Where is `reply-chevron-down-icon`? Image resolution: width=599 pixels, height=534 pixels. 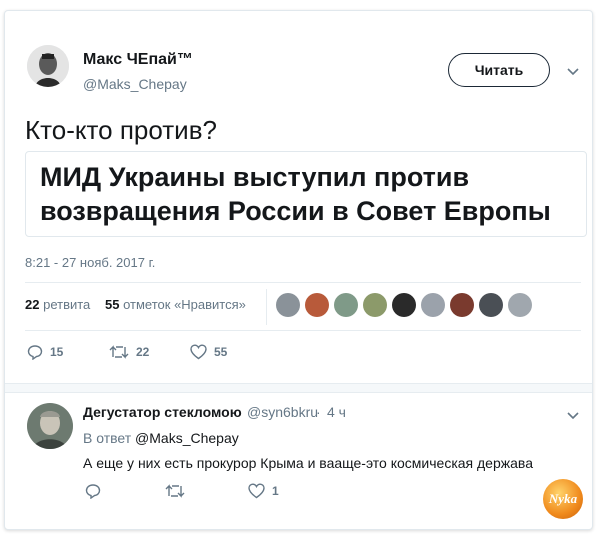 reply-chevron-down-icon is located at coordinates (573, 415).